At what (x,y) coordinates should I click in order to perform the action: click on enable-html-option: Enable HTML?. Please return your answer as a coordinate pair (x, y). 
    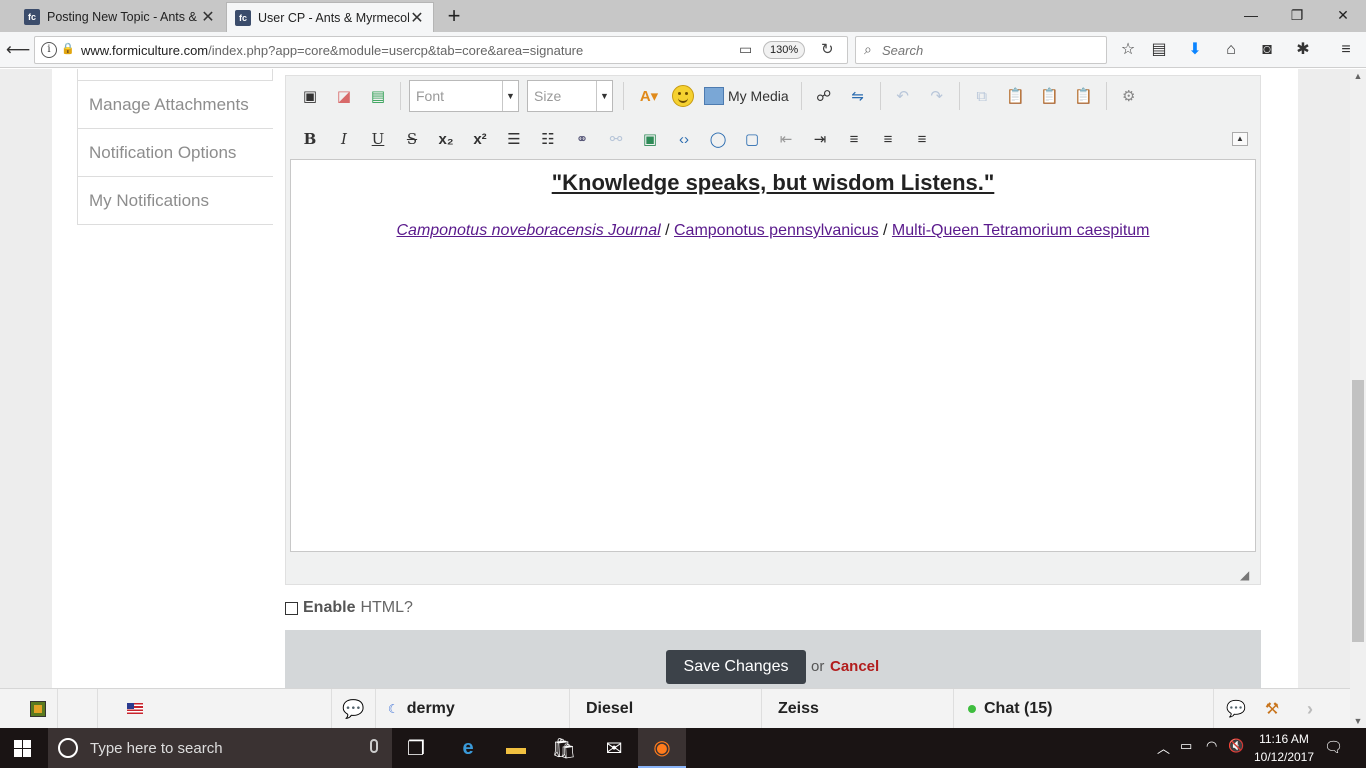
    Looking at the image, I should click on (349, 608).